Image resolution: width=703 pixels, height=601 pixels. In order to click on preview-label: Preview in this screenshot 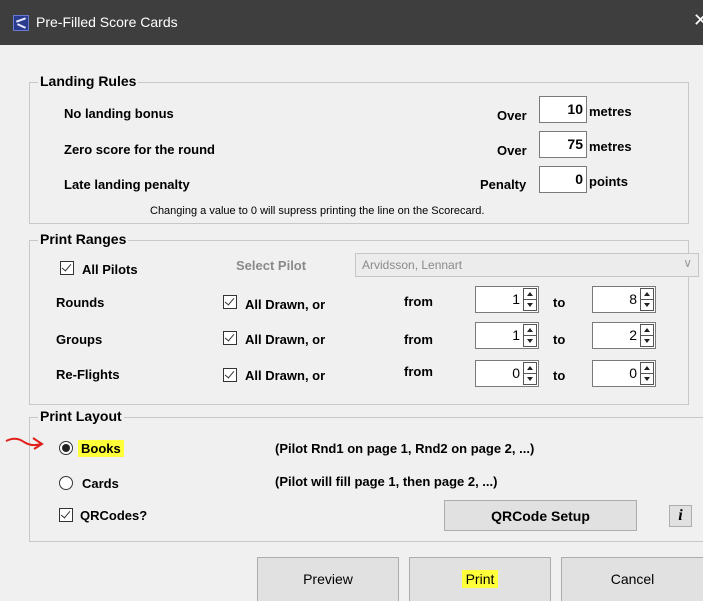, I will do `click(328, 579)`.